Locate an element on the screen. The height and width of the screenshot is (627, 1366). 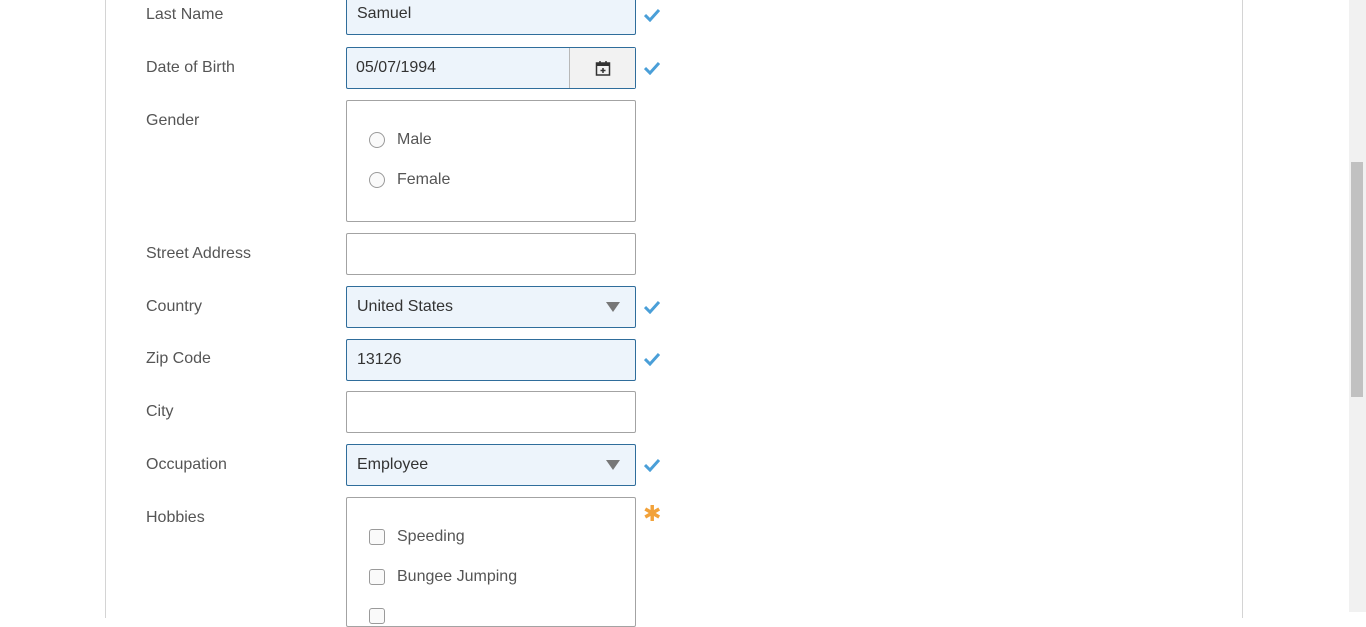
street-address-input is located at coordinates (491, 254).